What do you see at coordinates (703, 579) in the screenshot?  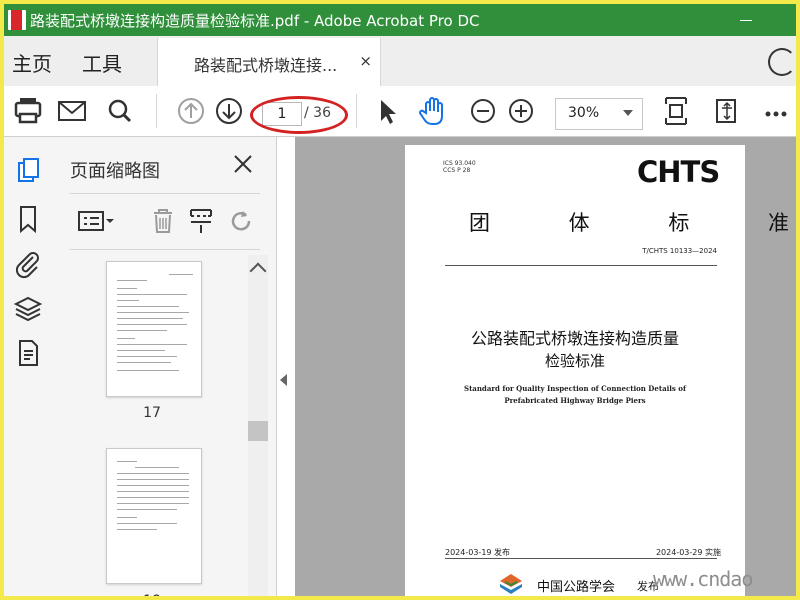 I see `watermark: www.cndao` at bounding box center [703, 579].